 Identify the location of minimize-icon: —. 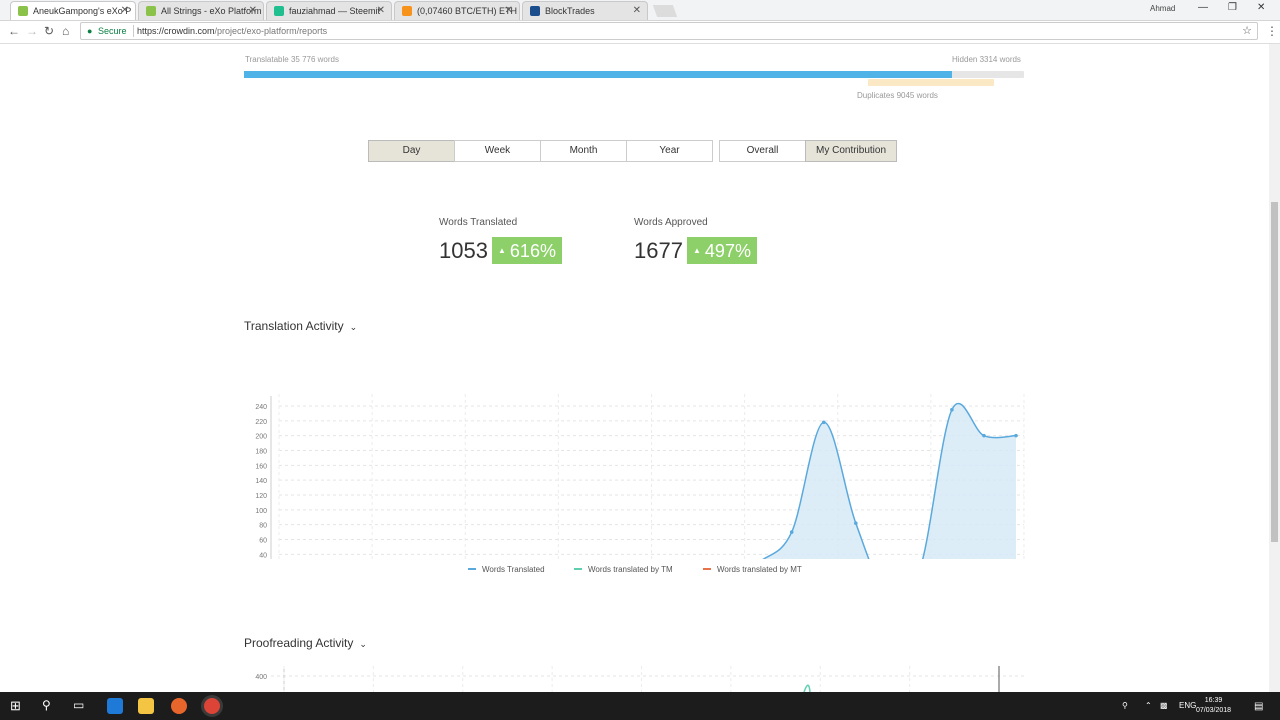
(1203, 7).